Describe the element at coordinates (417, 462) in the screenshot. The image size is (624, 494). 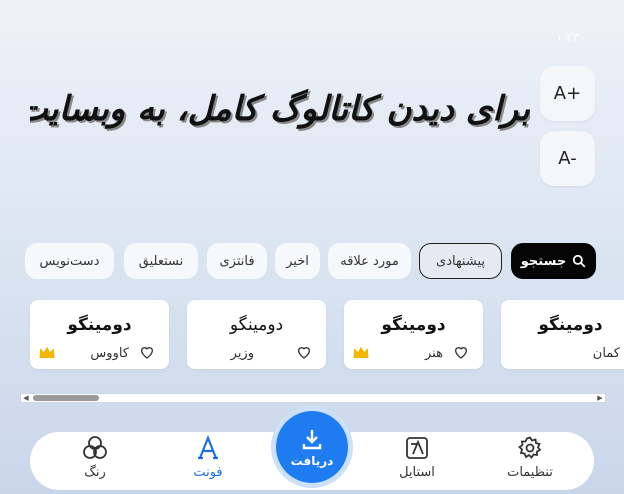
I see `nav-item-style: استایل` at that location.